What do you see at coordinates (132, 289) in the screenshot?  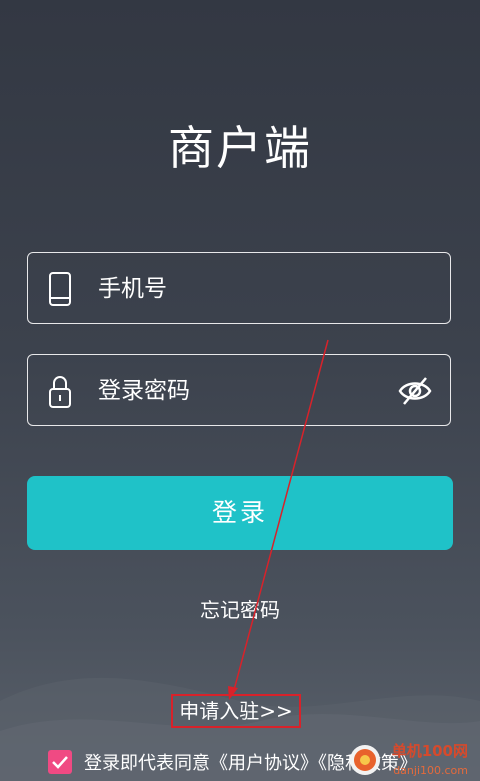 I see `phone-placeholder: 手机号` at bounding box center [132, 289].